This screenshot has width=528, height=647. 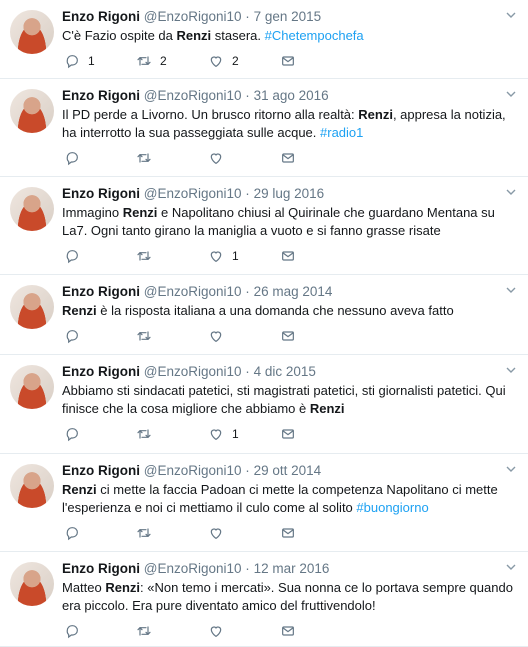 What do you see at coordinates (84, 587) in the screenshot?
I see `tweet-text-segment: Matteo` at bounding box center [84, 587].